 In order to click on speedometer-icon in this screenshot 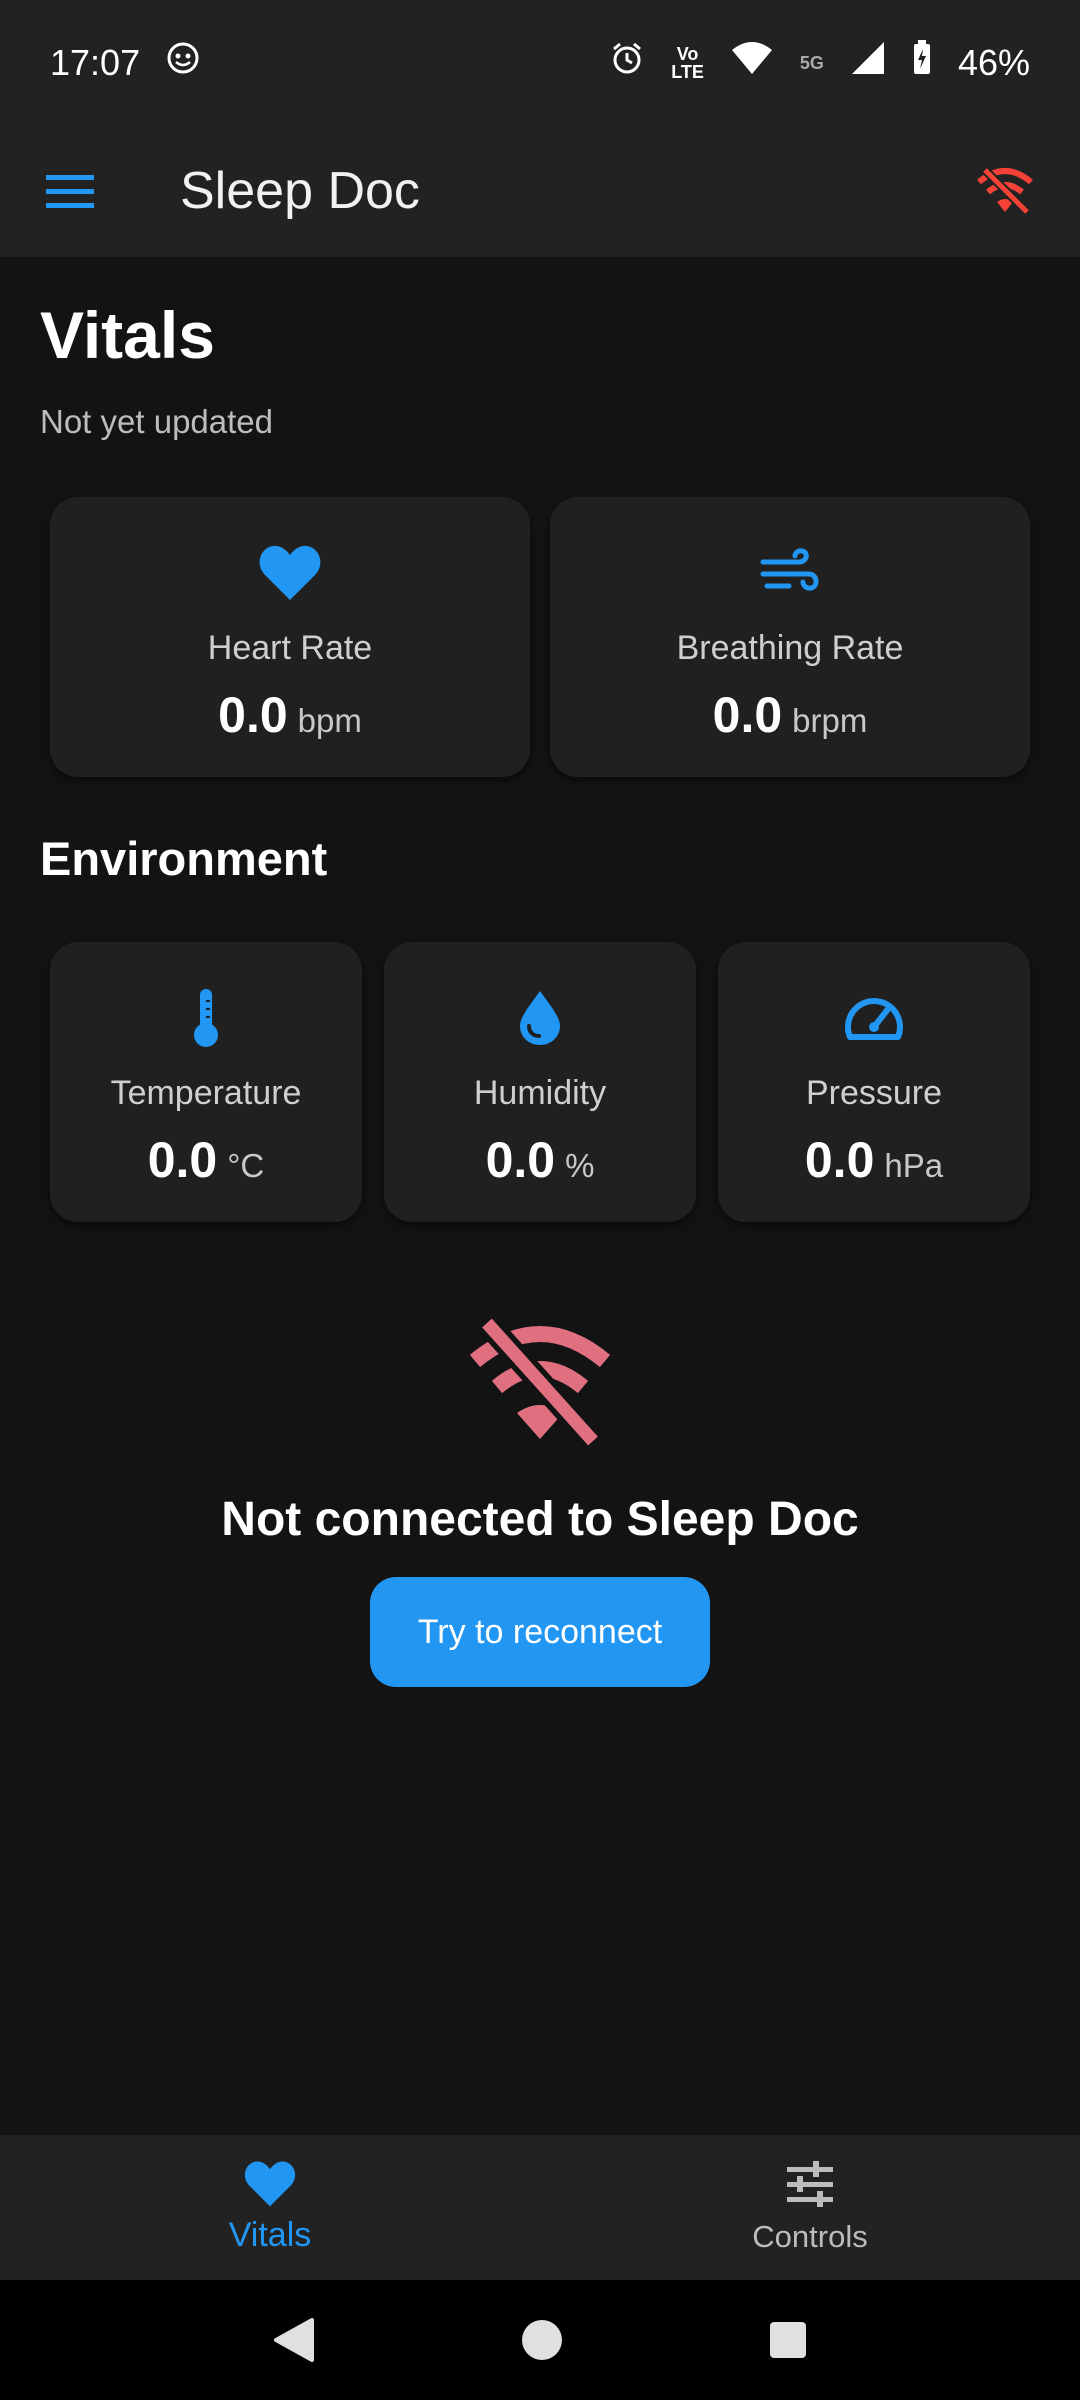, I will do `click(874, 1018)`.